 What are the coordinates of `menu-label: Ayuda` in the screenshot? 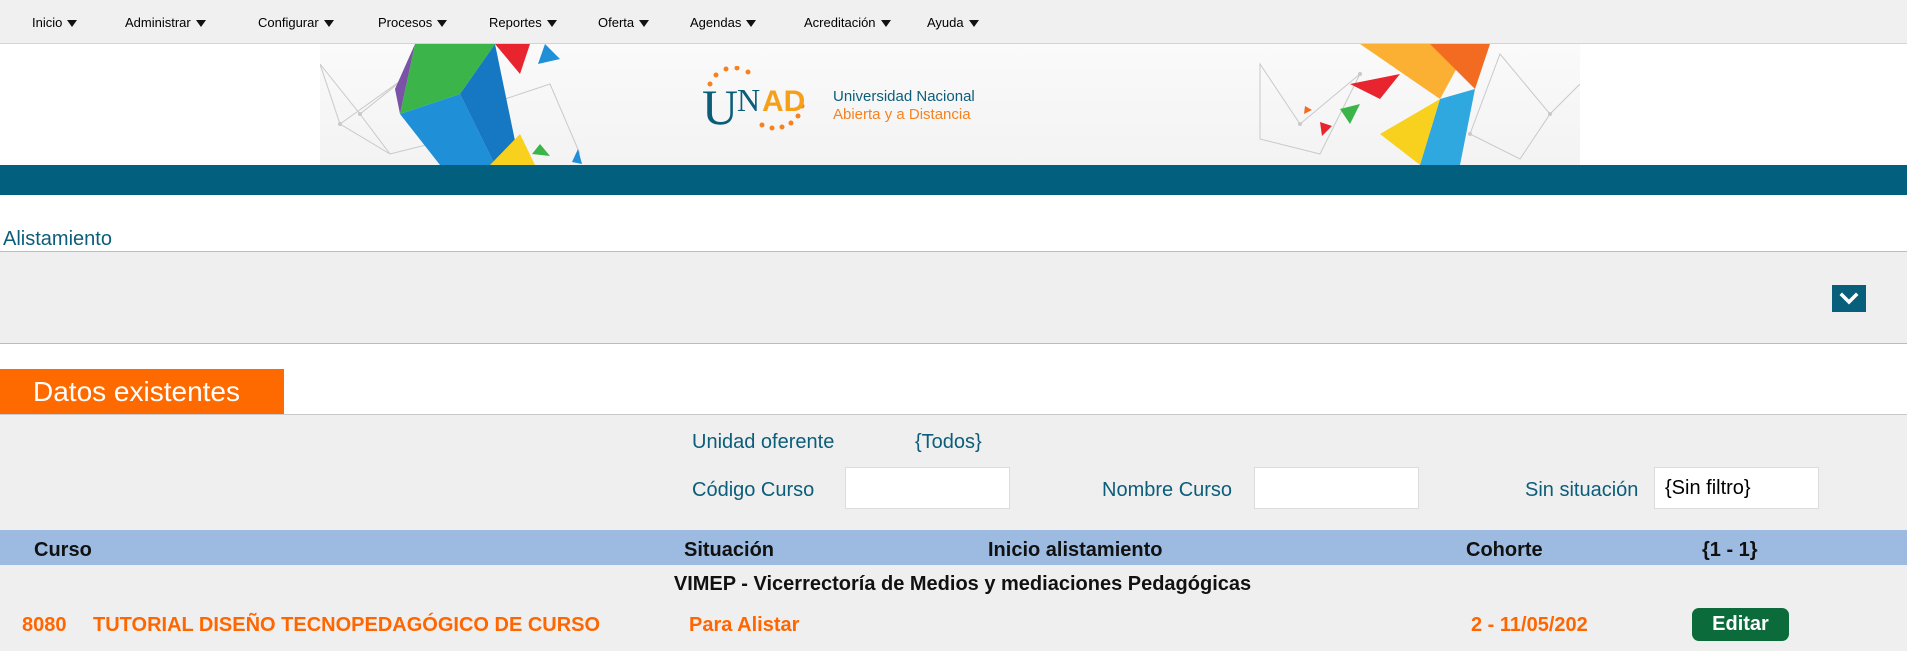 It's located at (945, 22).